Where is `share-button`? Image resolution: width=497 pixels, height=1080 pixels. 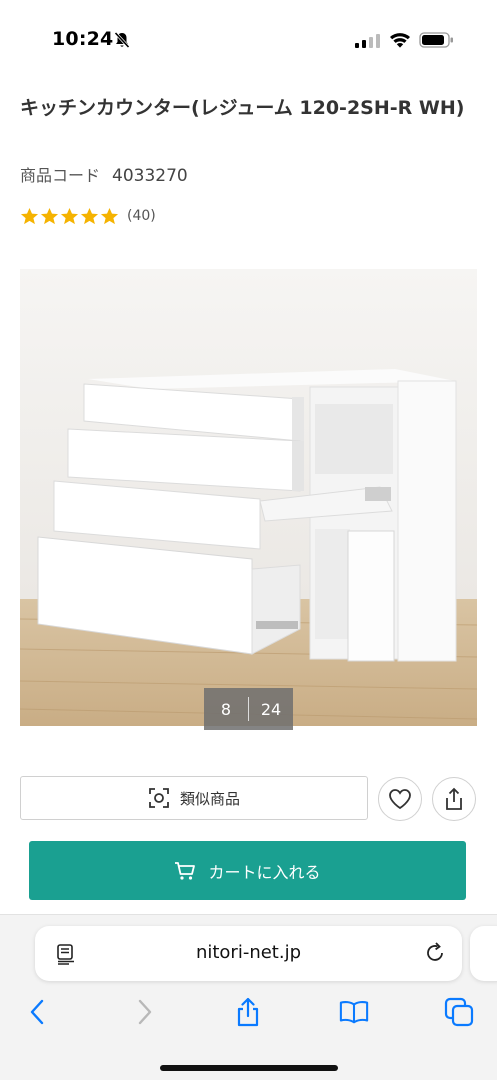
share-button is located at coordinates (454, 799).